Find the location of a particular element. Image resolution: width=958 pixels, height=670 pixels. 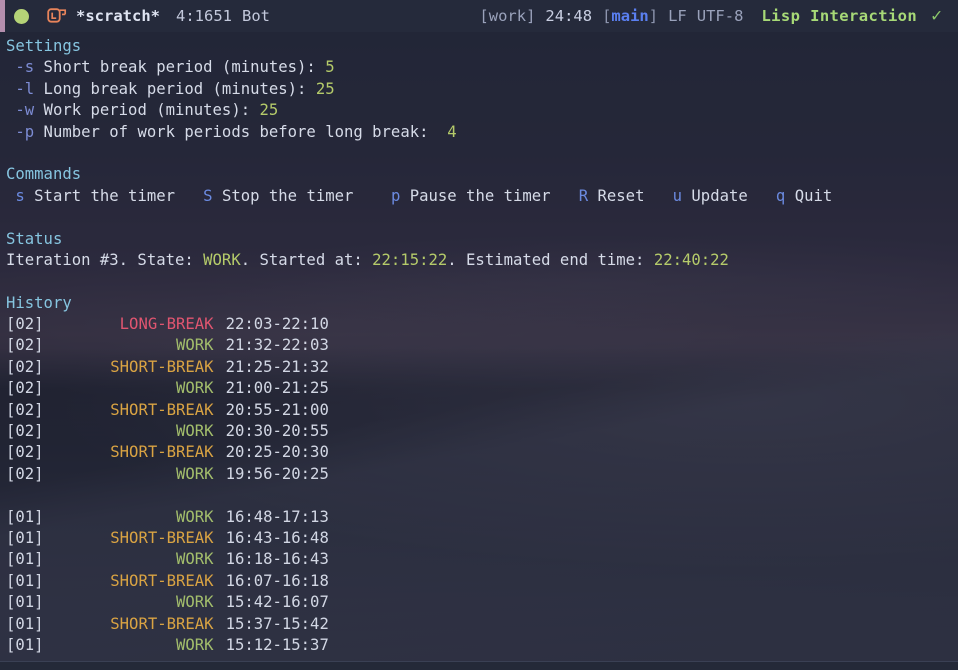

setting-label: Short break period (minutes): is located at coordinates (180, 67).